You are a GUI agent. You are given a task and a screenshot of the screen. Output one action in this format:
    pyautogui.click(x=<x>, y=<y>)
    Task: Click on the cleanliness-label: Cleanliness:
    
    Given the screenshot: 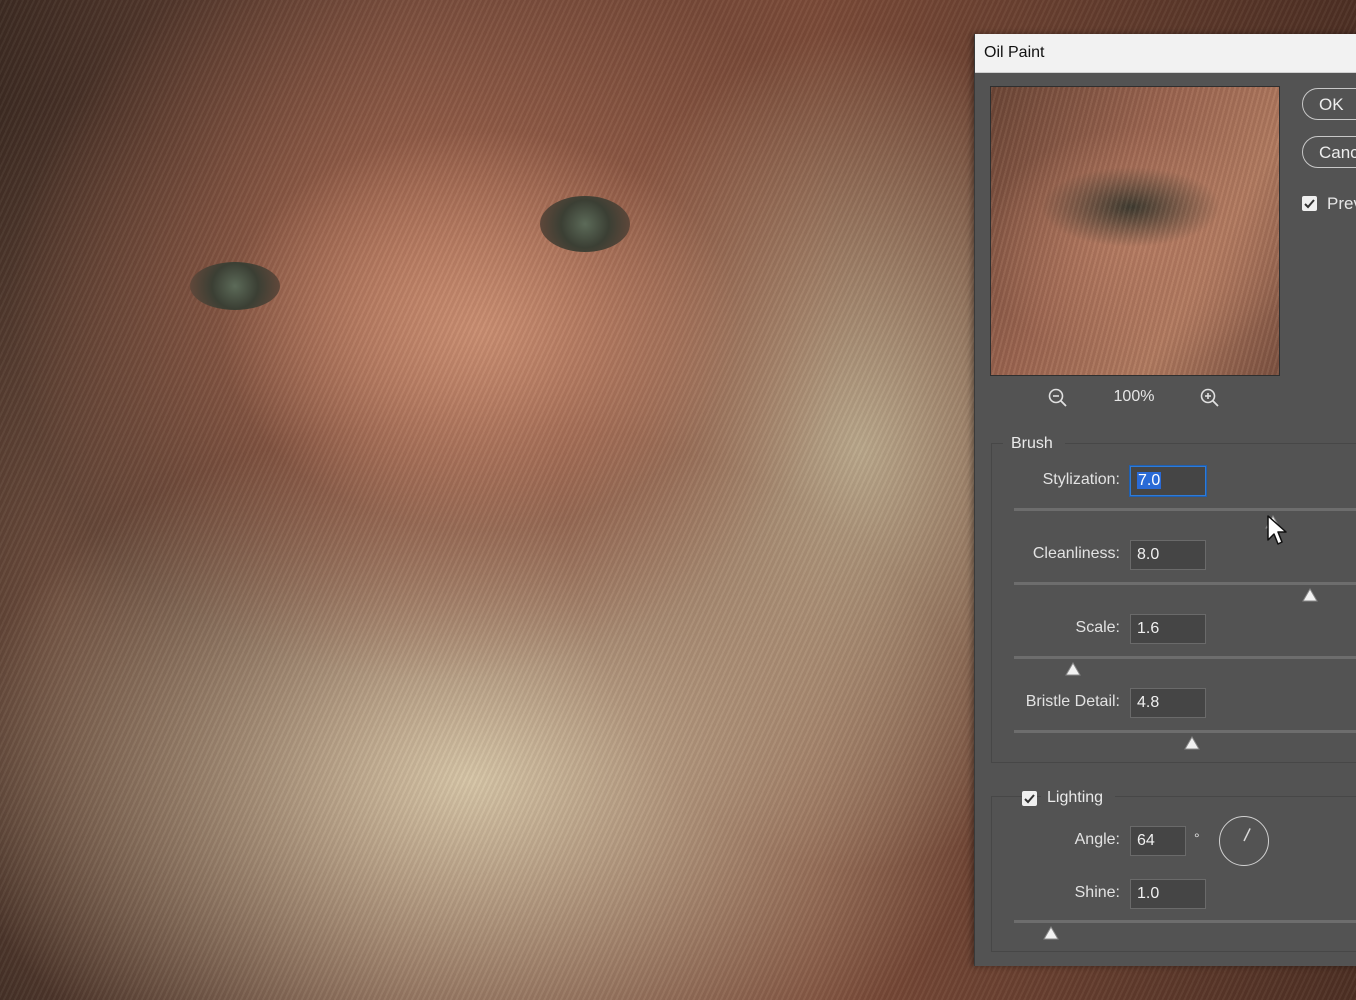 What is the action you would take?
    pyautogui.click(x=1076, y=553)
    